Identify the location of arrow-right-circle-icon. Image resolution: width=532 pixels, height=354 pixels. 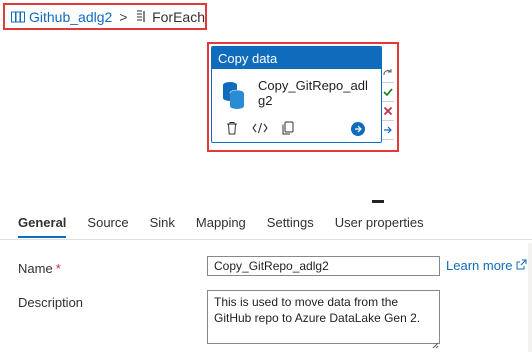
(358, 129).